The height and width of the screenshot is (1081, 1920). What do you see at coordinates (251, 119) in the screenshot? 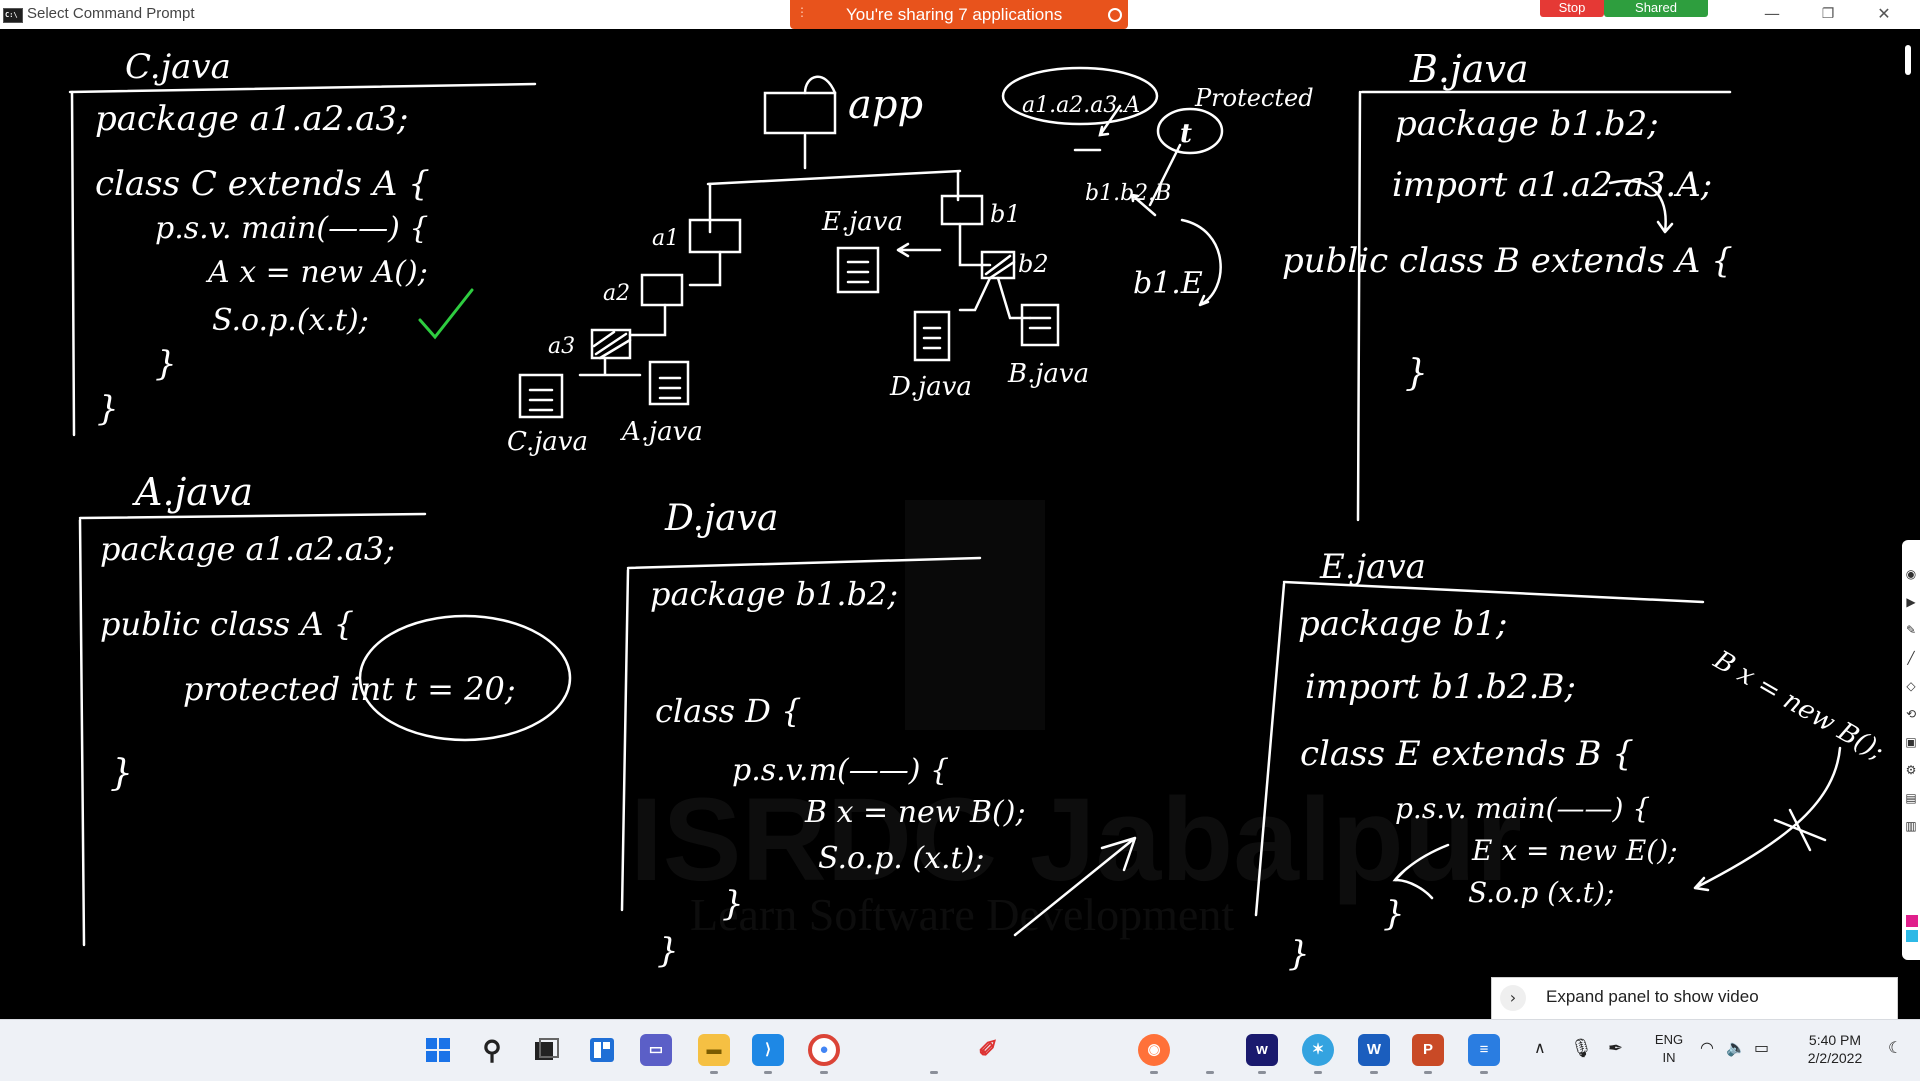
I see `c-java-line-1: package a1.a2.a3;` at bounding box center [251, 119].